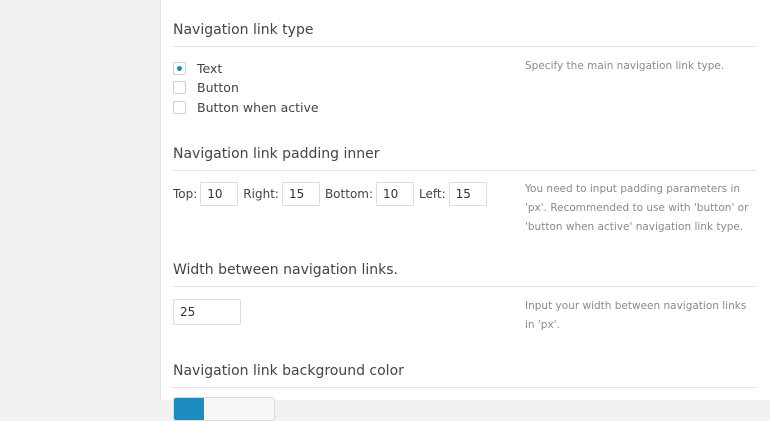  Describe the element at coordinates (464, 392) in the screenshot. I see `background-section: Navigation link background color` at that location.